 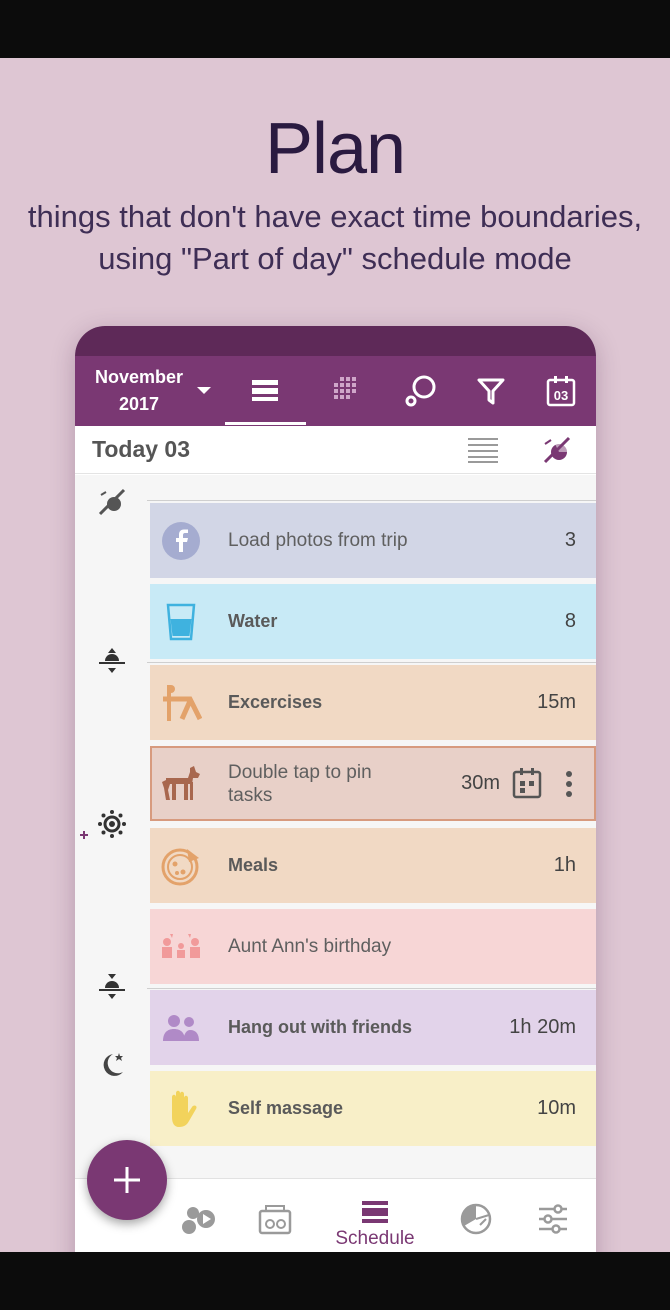 What do you see at coordinates (373, 783) in the screenshot?
I see `task-item-double-tap-hint: Double tap to pin tasks 30m` at bounding box center [373, 783].